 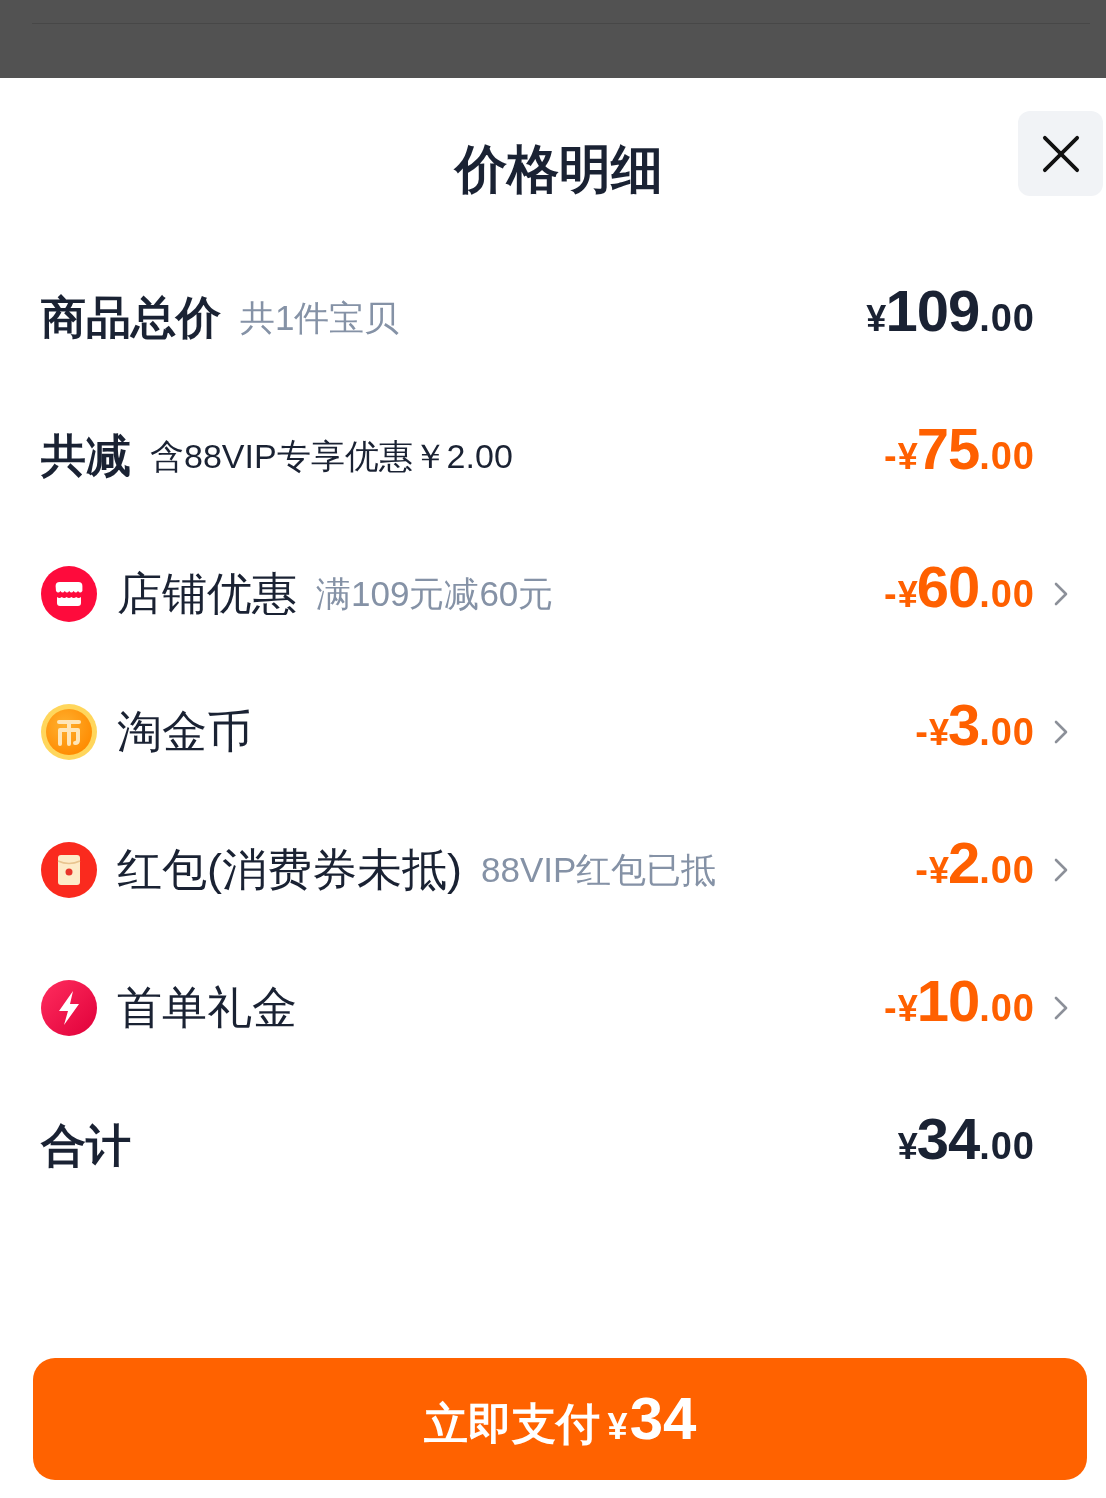 I want to click on row-label: 首单礼金, so click(x=207, y=1008).